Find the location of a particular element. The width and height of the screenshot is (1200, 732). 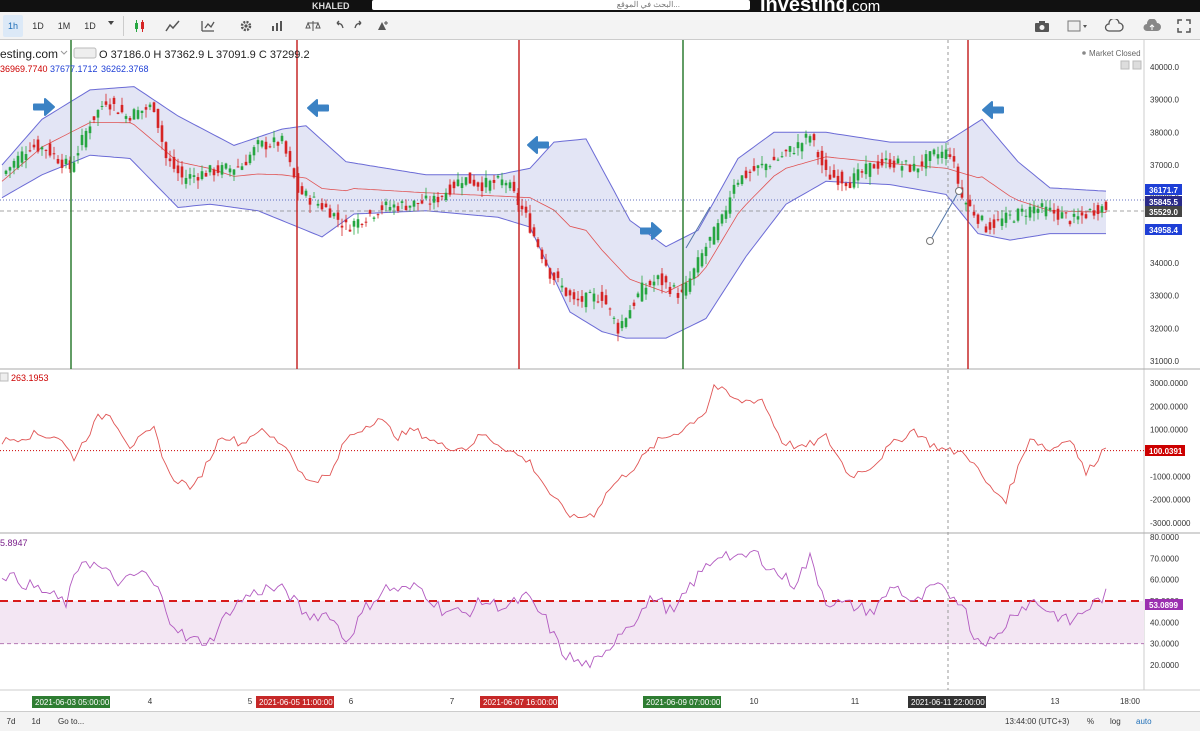

camera-icon is located at coordinates (1042, 26).